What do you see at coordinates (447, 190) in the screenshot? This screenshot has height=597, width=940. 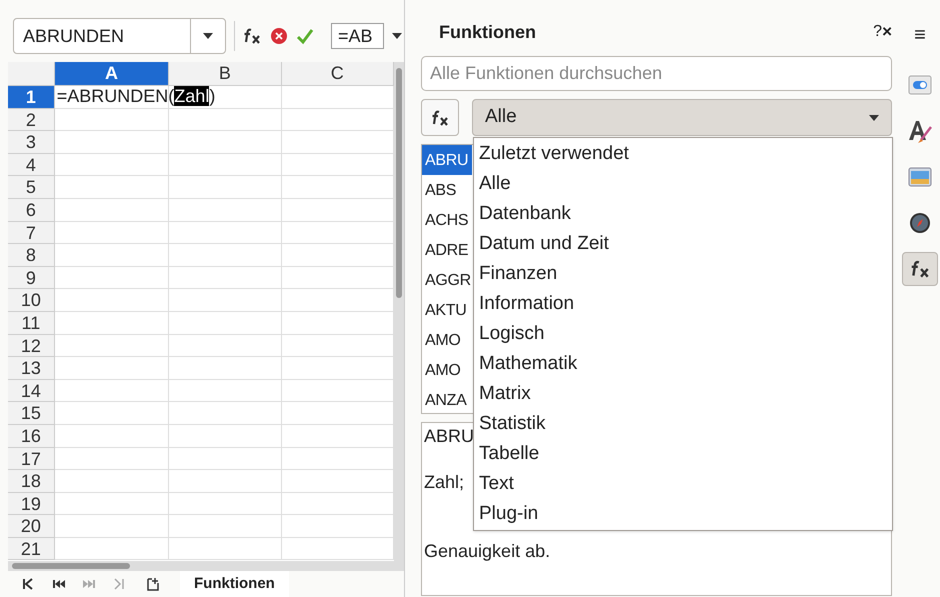 I see `function-item: ABS` at bounding box center [447, 190].